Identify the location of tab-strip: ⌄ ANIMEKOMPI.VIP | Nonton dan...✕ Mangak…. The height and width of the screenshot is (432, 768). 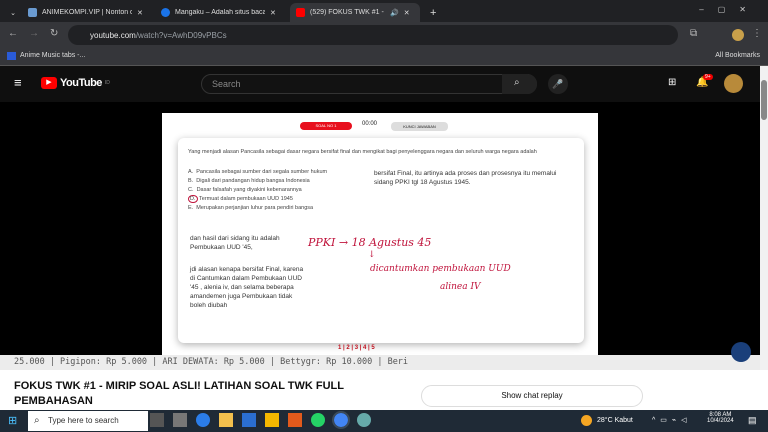
(384, 11).